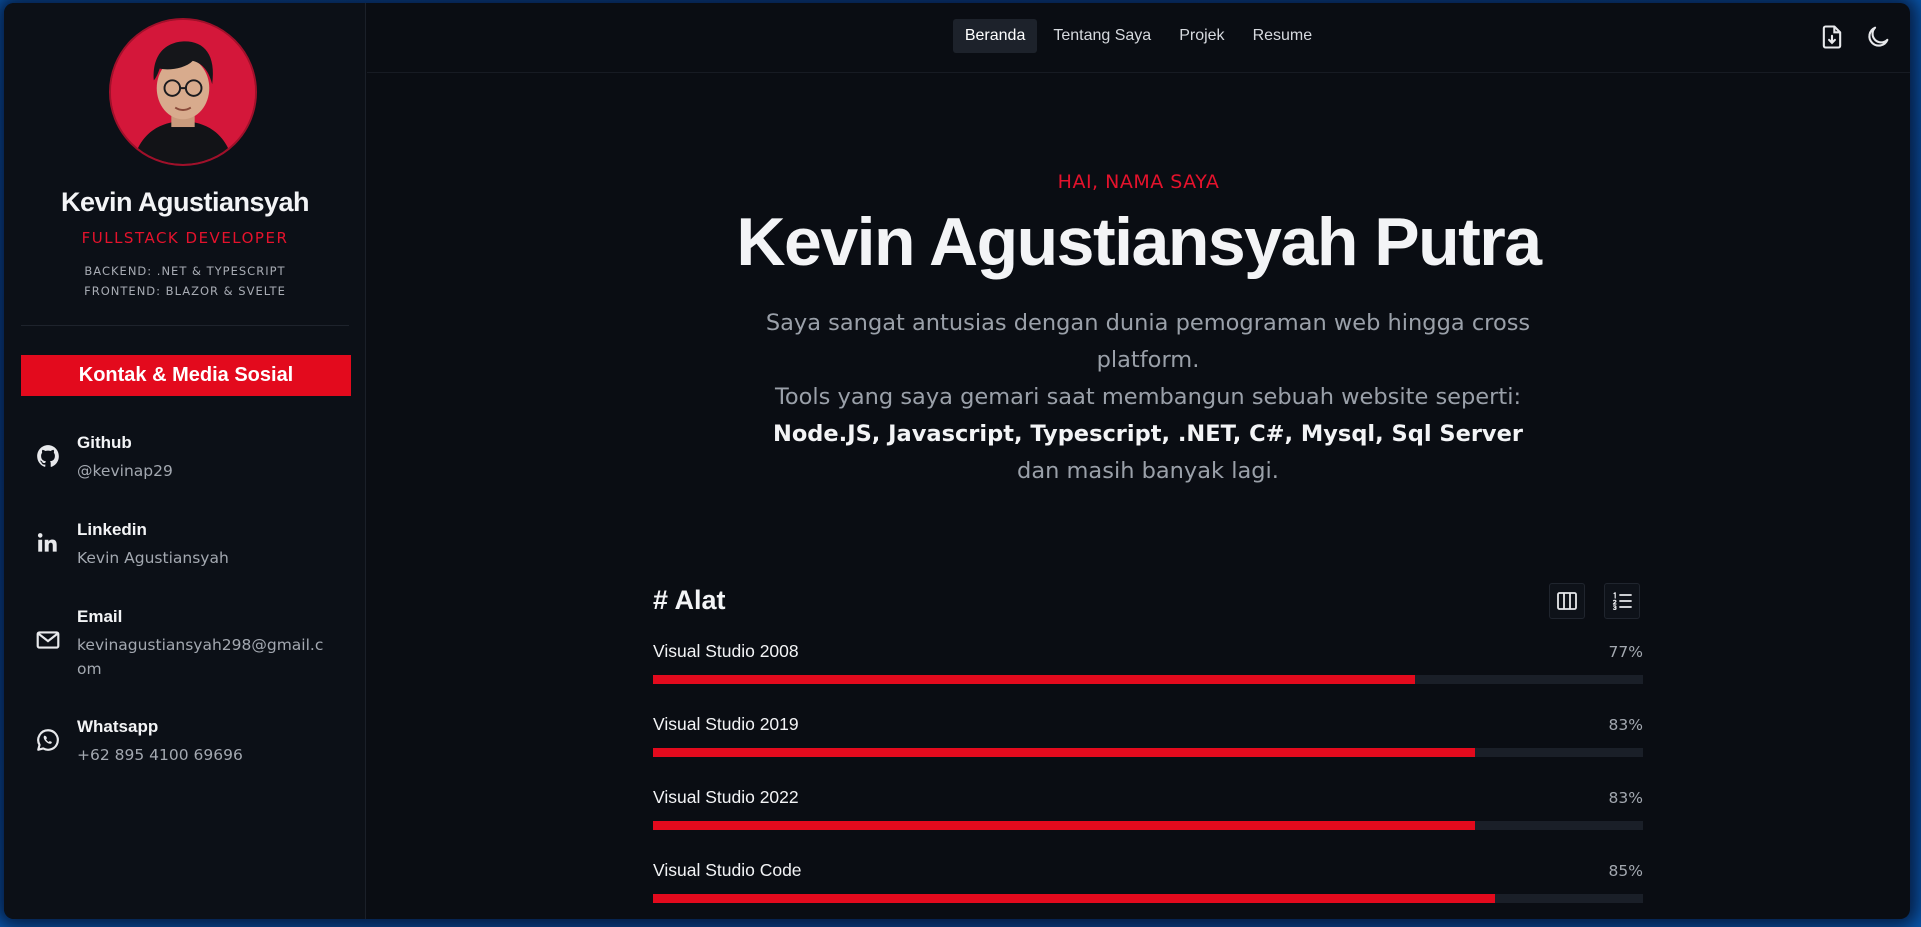 The width and height of the screenshot is (1921, 927). Describe the element at coordinates (185, 238) in the screenshot. I see `profile-role: FULLSTACK DEVELOPER` at that location.